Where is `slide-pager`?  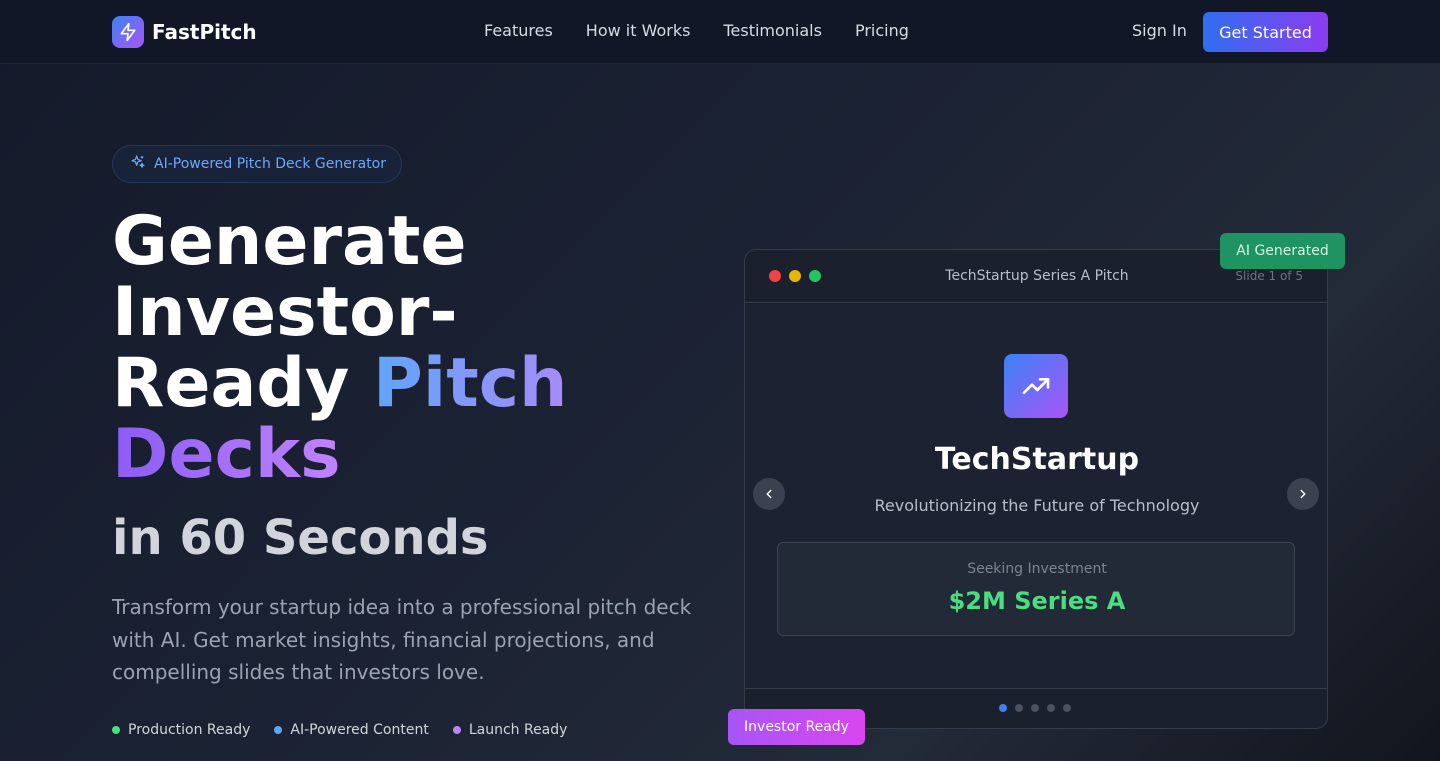 slide-pager is located at coordinates (1035, 708).